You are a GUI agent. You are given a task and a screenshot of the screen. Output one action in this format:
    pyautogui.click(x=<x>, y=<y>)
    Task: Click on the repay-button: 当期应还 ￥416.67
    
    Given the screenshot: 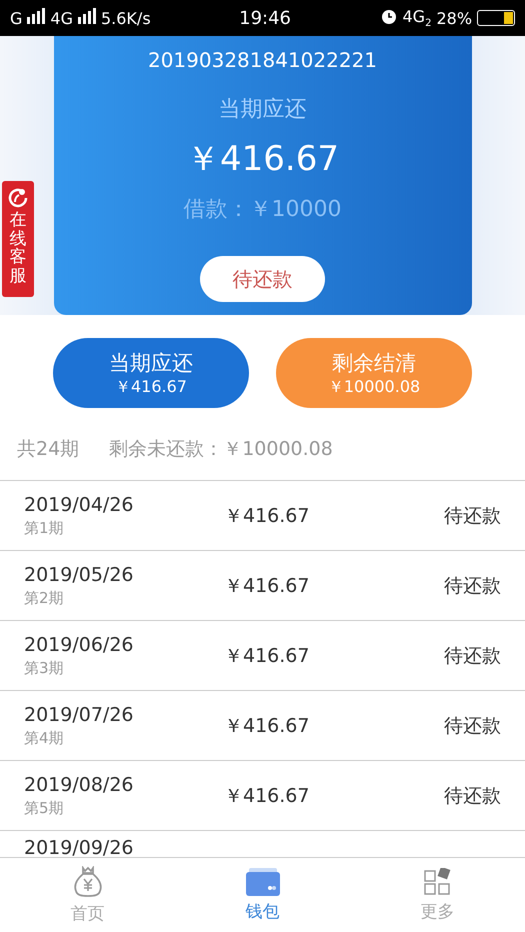 What is the action you would take?
    pyautogui.click(x=151, y=373)
    